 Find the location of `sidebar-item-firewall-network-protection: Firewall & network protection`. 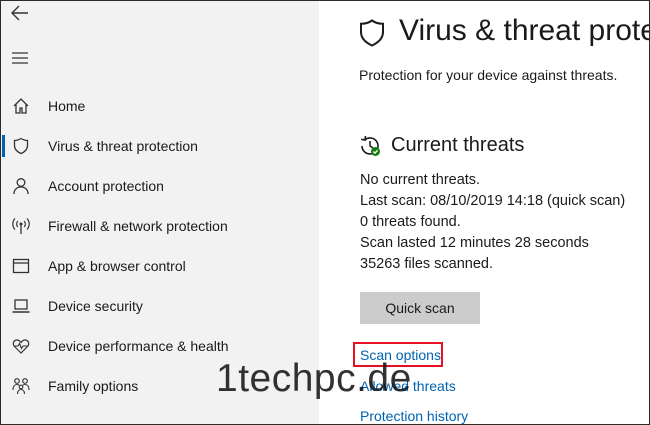

sidebar-item-firewall-network-protection: Firewall & network protection is located at coordinates (160, 226).